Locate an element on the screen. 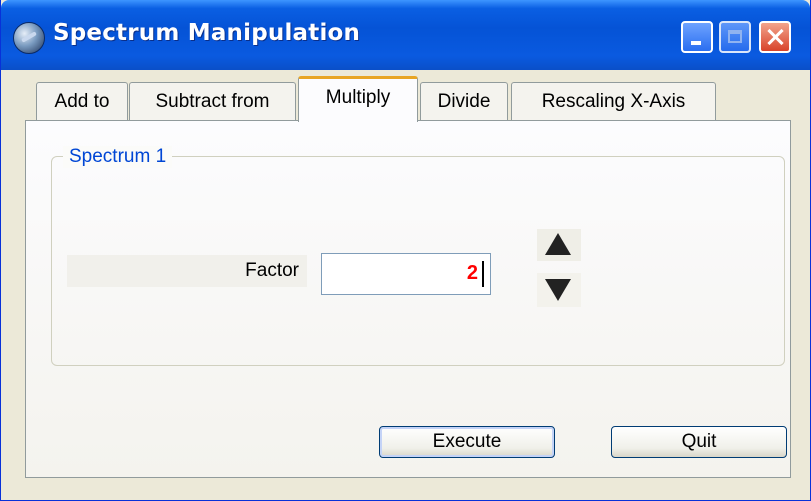  factor-spinner is located at coordinates (559, 269).